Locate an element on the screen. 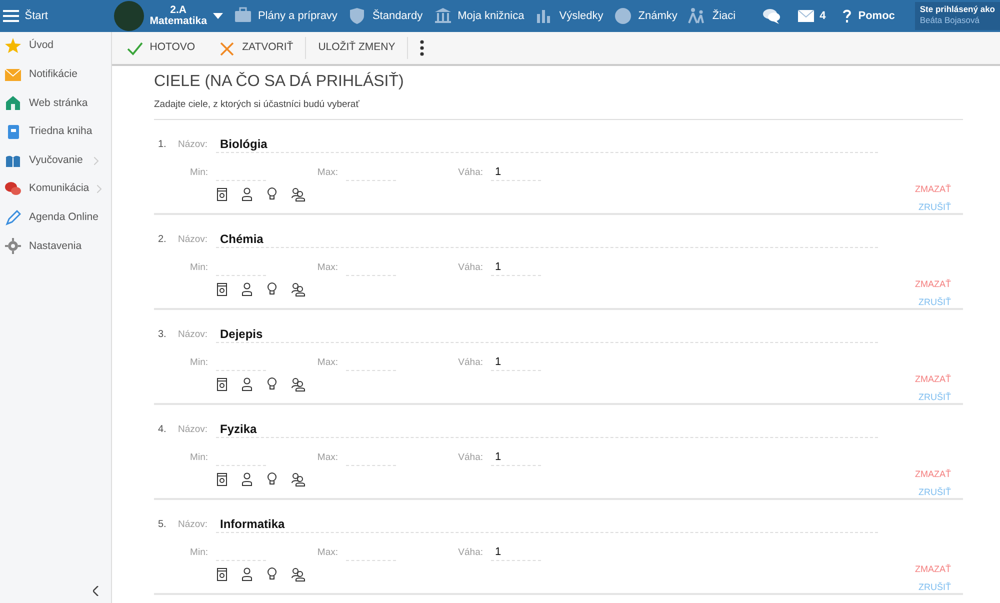 This screenshot has height=603, width=1000. sidebar-item: Úvod is located at coordinates (55, 46).